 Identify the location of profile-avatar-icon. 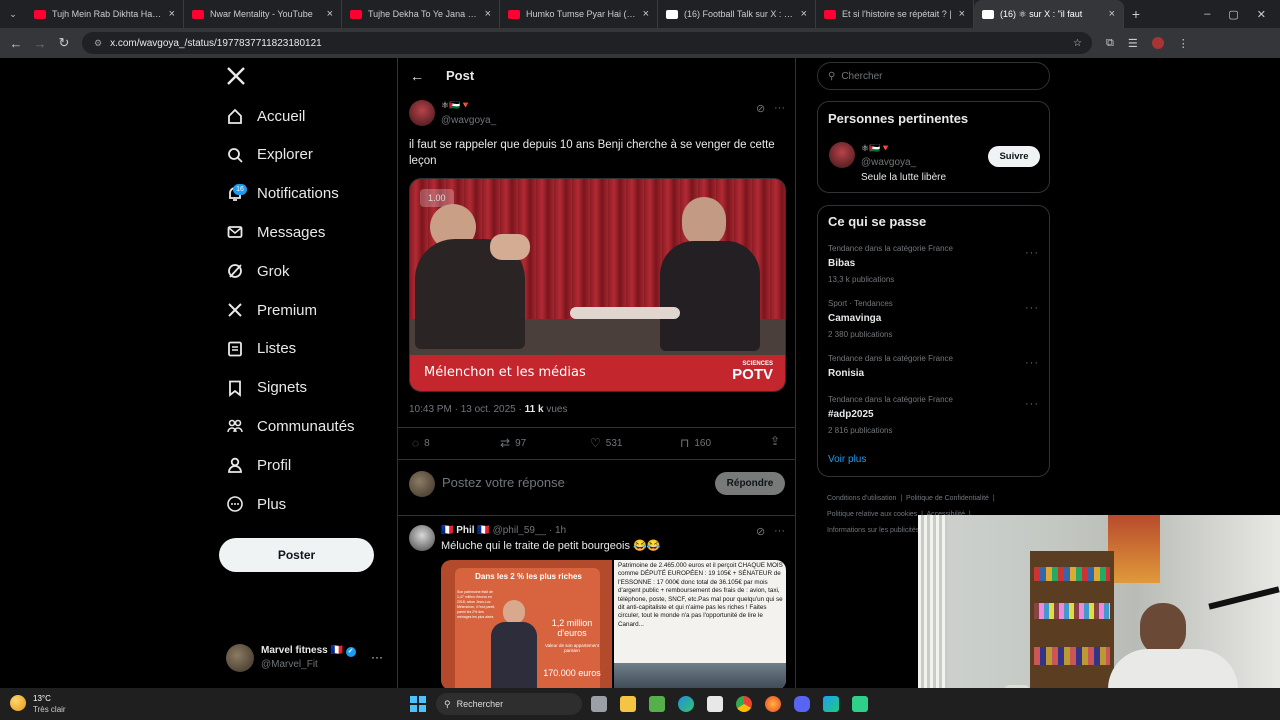
(1157, 42).